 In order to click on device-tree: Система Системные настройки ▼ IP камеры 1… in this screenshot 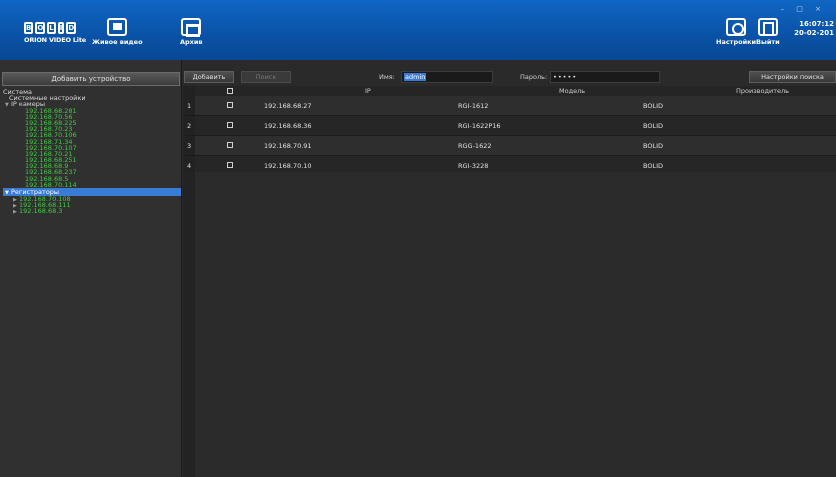, I will do `click(92, 152)`.